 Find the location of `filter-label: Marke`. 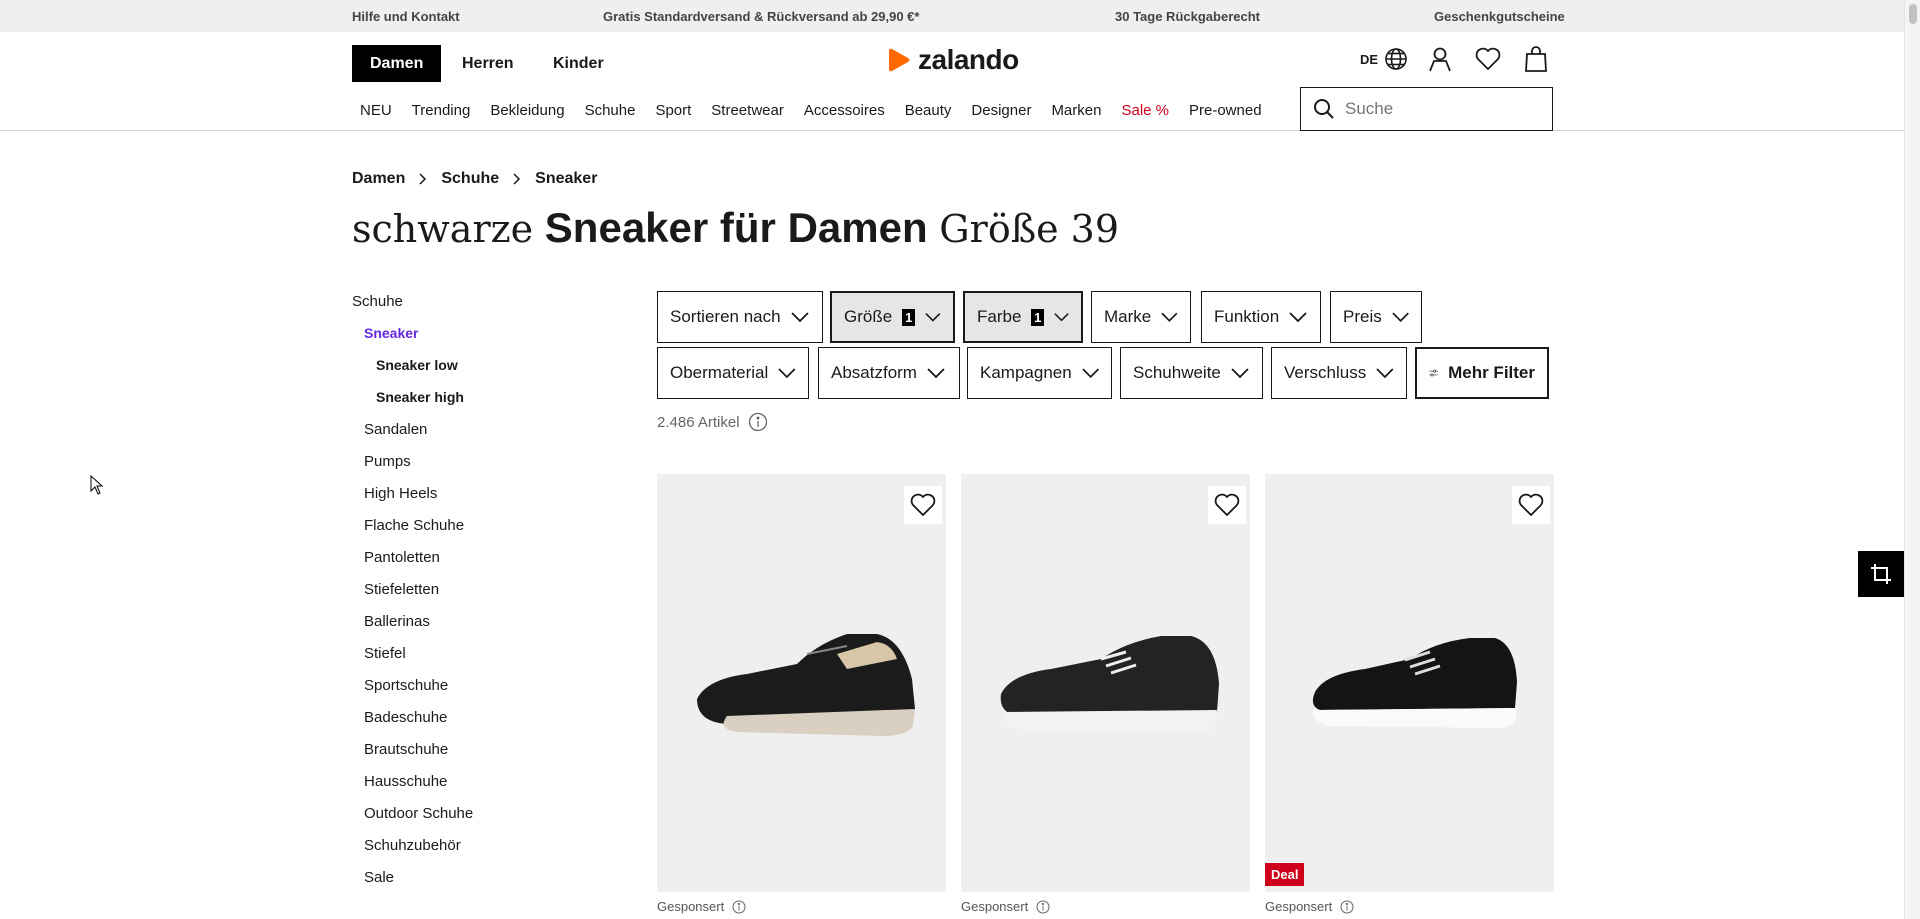

filter-label: Marke is located at coordinates (1128, 316).